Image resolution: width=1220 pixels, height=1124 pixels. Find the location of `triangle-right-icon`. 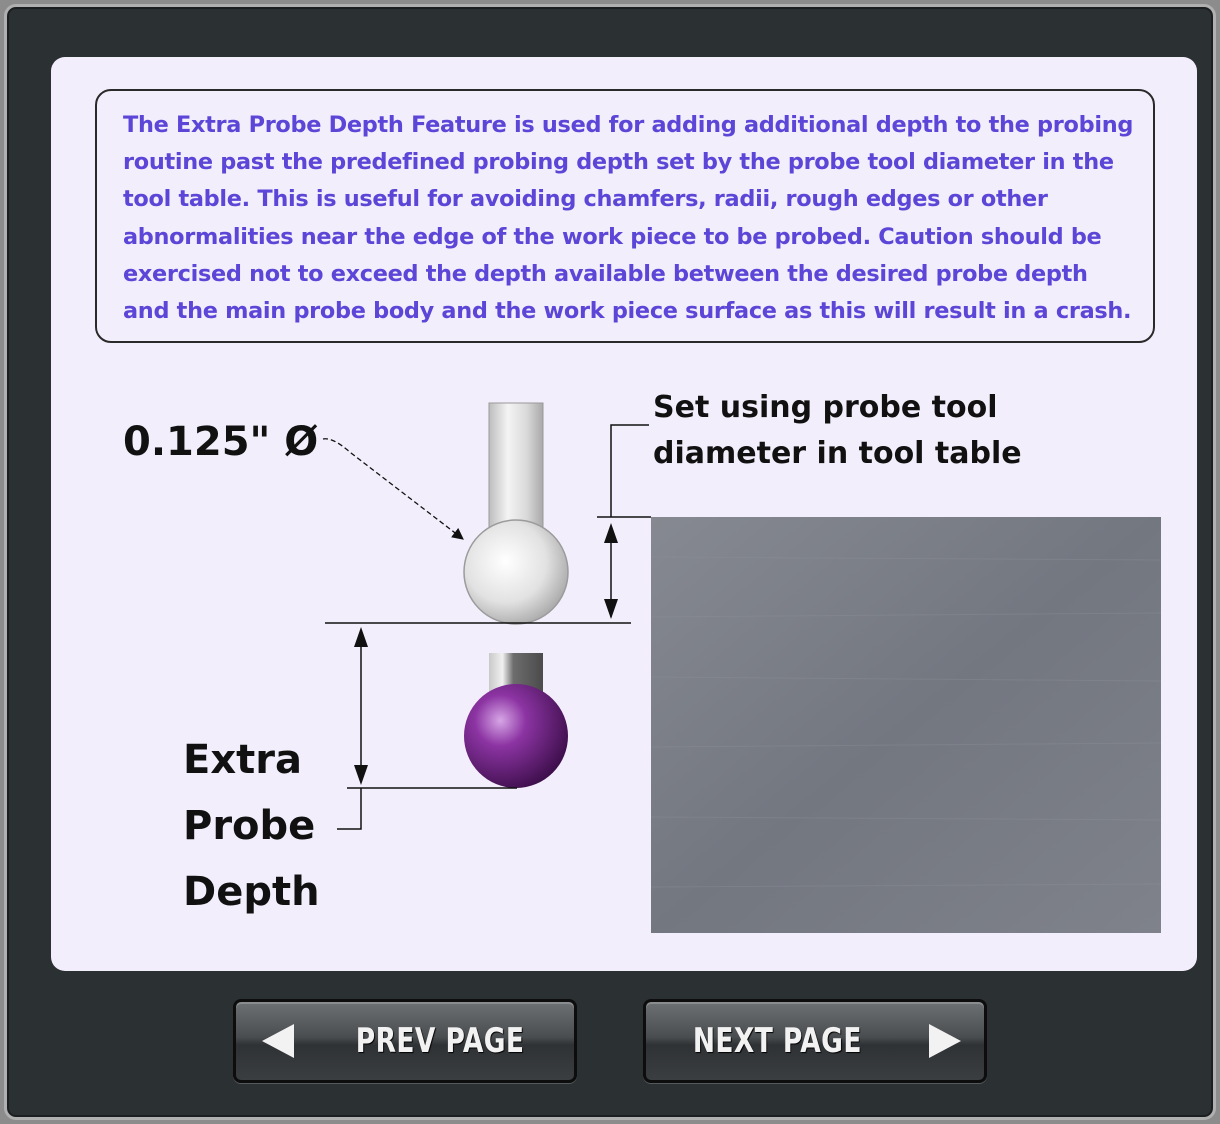

triangle-right-icon is located at coordinates (945, 1041).